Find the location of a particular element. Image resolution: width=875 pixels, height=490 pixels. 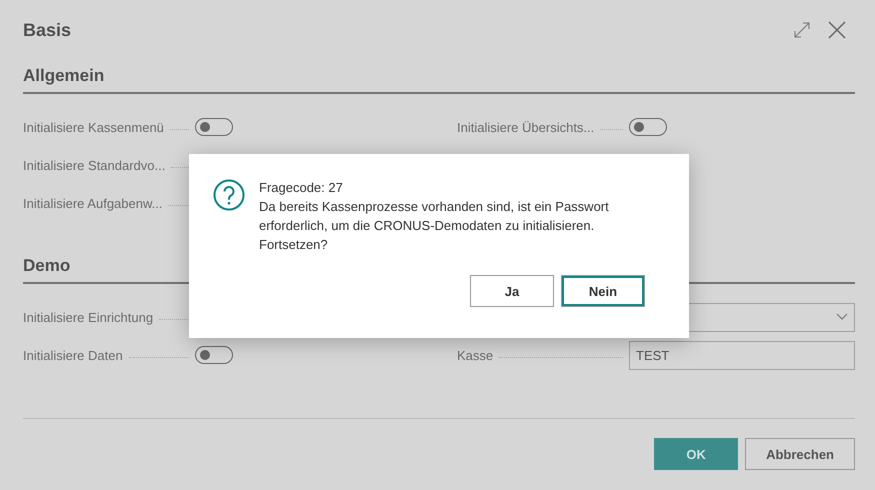

field-label: Initialisiere Kassenmenü is located at coordinates (93, 127).